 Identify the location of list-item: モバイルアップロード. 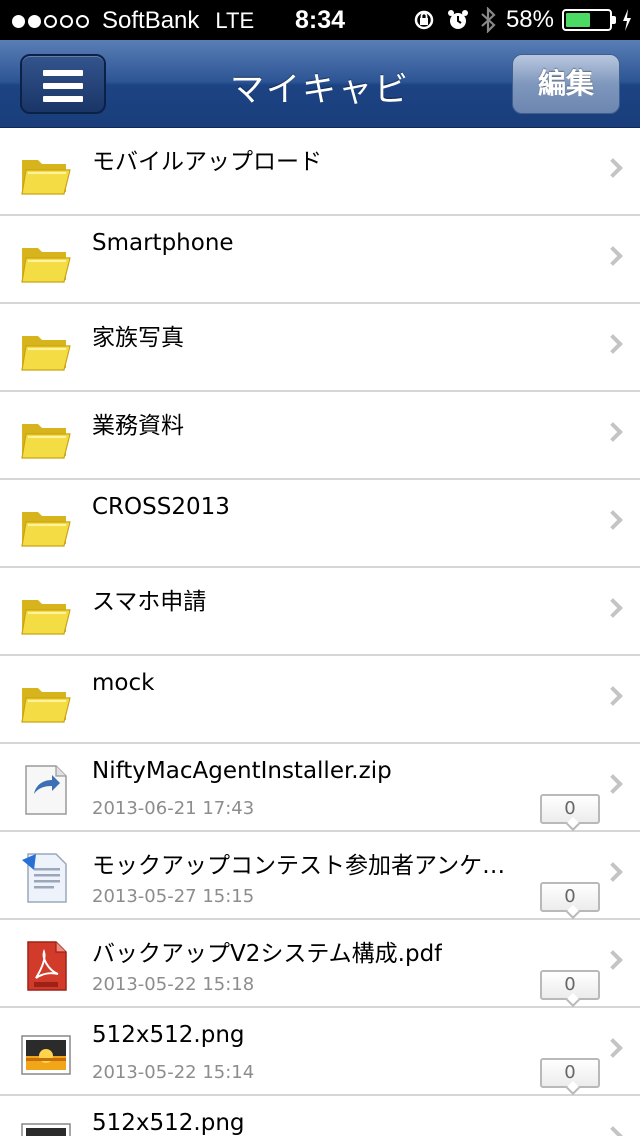
(320, 172).